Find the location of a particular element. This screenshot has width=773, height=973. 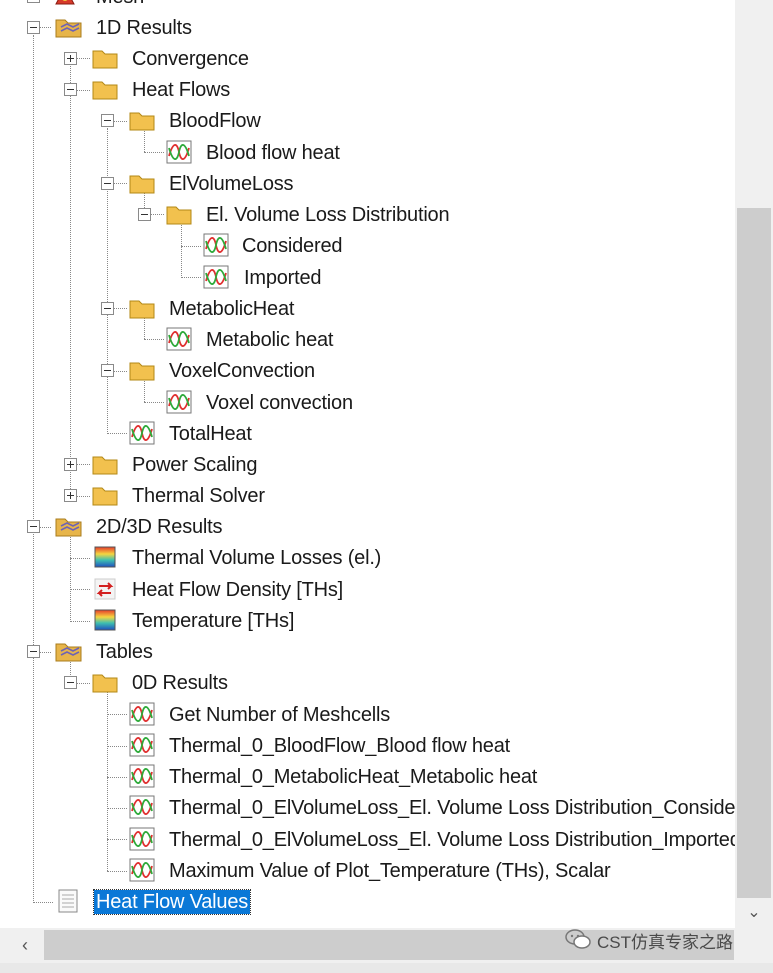

tree-item-elvolumeloss: ElVolumeLoss is located at coordinates (367, 183).